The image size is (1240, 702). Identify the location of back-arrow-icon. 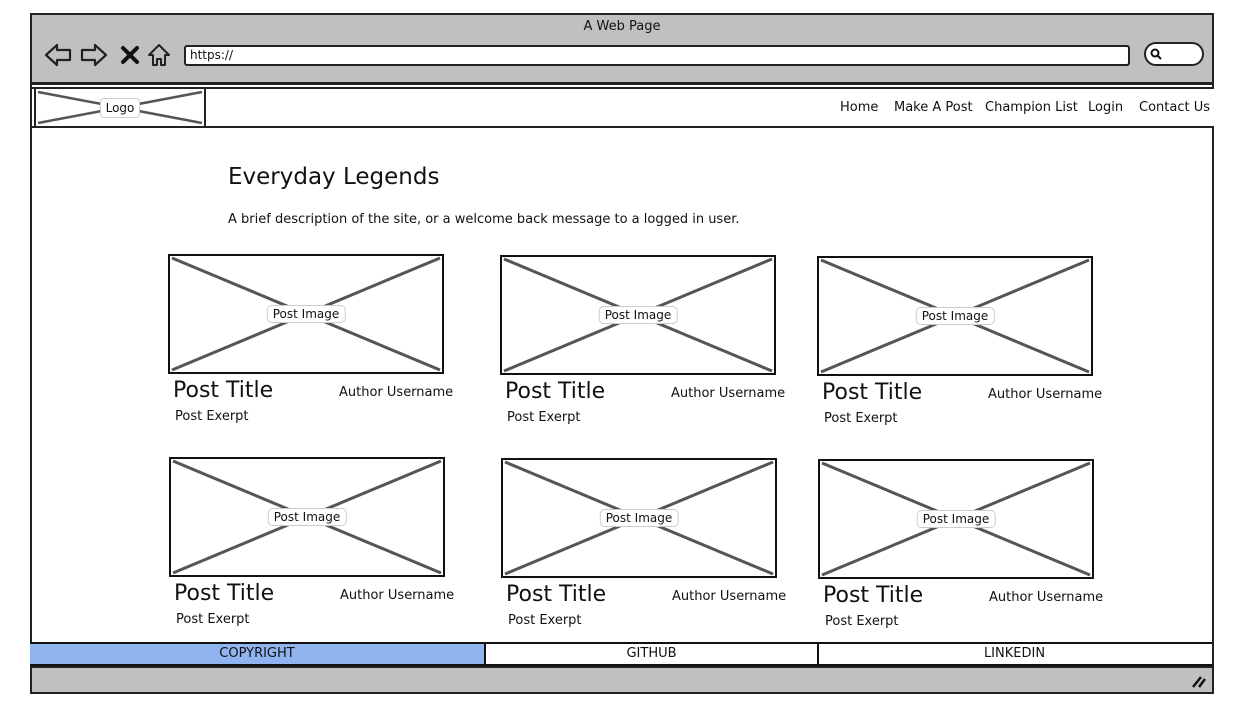
(58, 55).